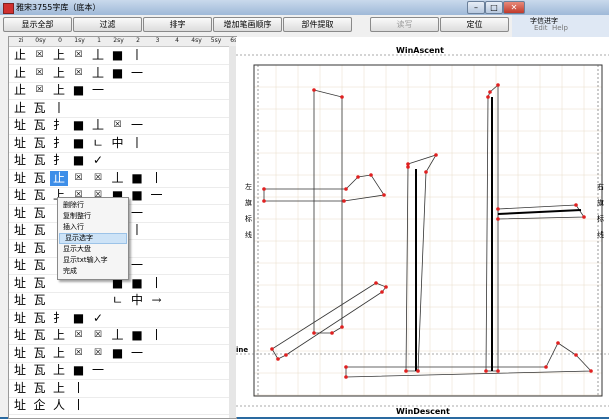 This screenshot has height=419, width=609. What do you see at coordinates (93, 271) in the screenshot?
I see `context-menu-item: 完成` at bounding box center [93, 271].